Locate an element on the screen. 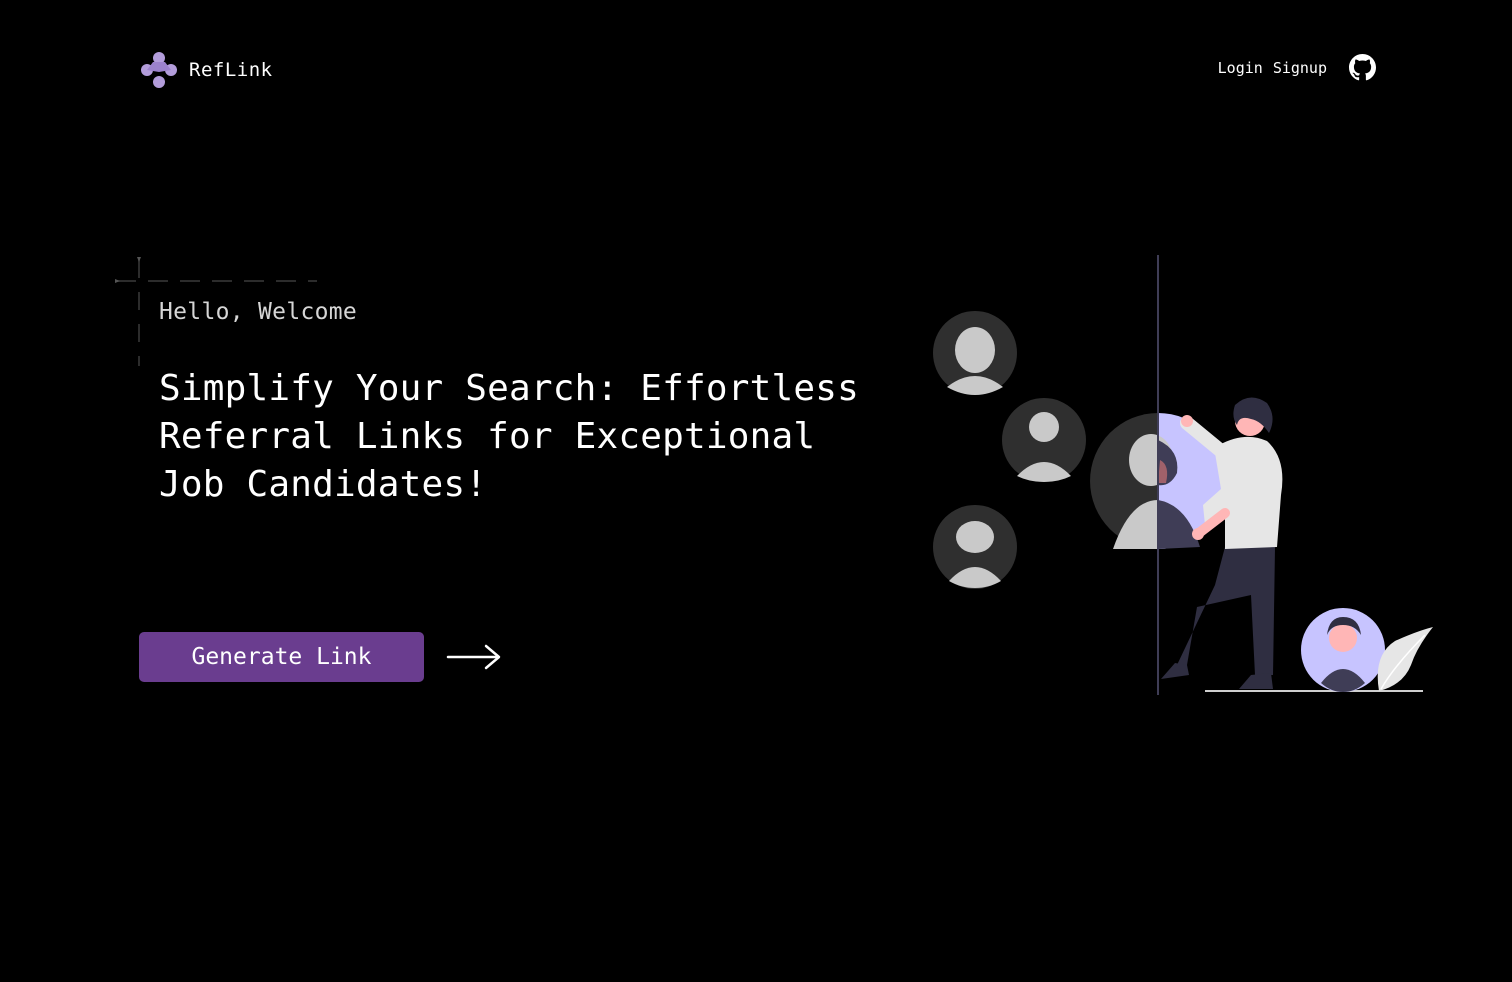 This screenshot has height=982, width=1512. signup-link: Signup is located at coordinates (1300, 68).